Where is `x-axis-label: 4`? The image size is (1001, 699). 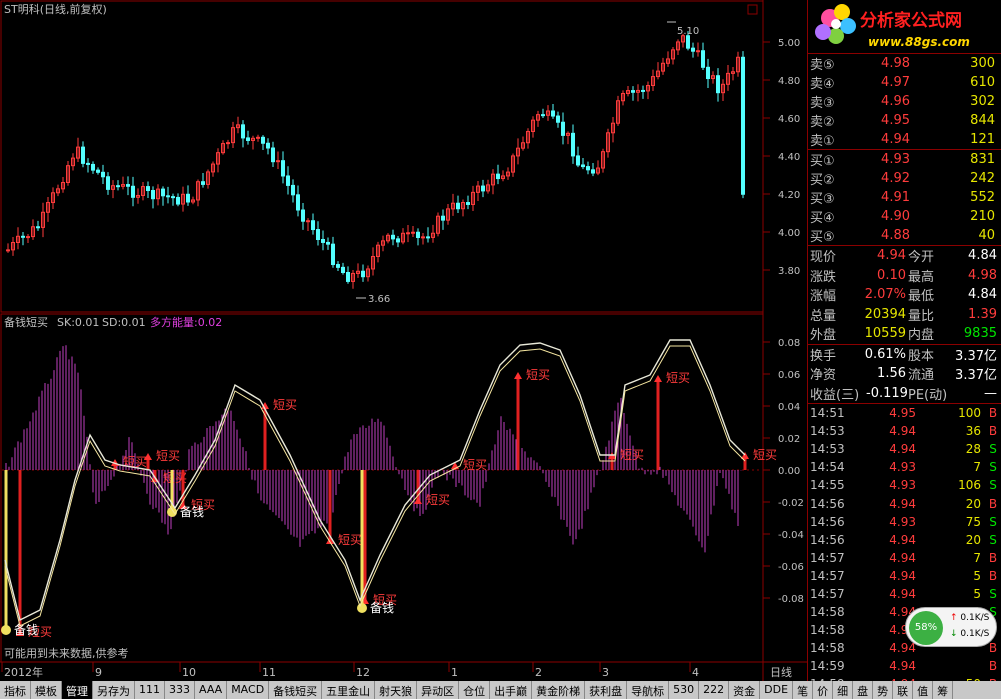 x-axis-label: 4 is located at coordinates (695, 672).